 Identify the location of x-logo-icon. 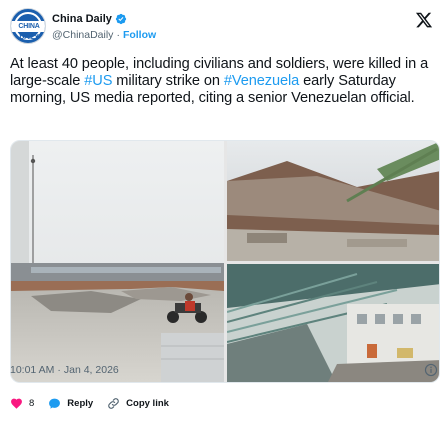
(424, 20).